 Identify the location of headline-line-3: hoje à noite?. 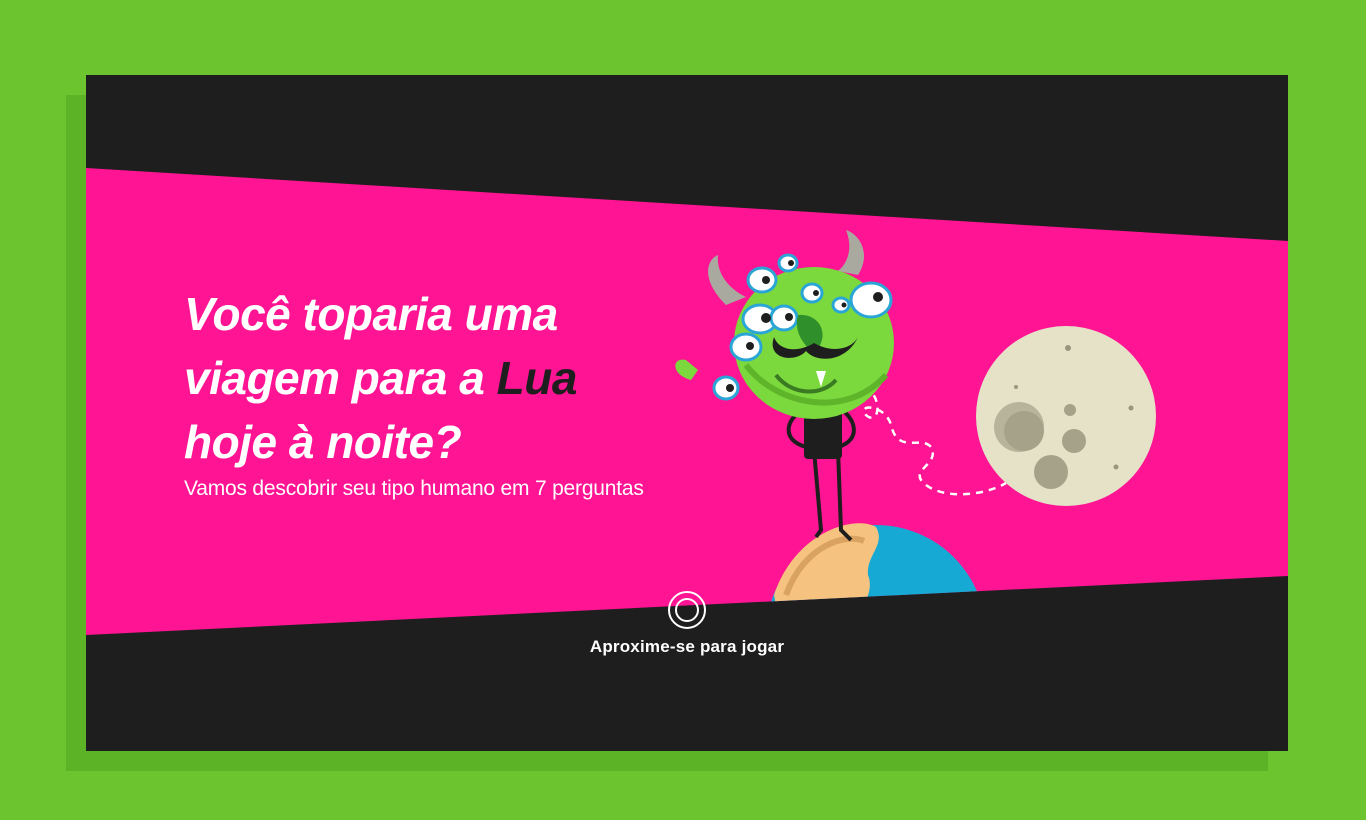
(323, 442).